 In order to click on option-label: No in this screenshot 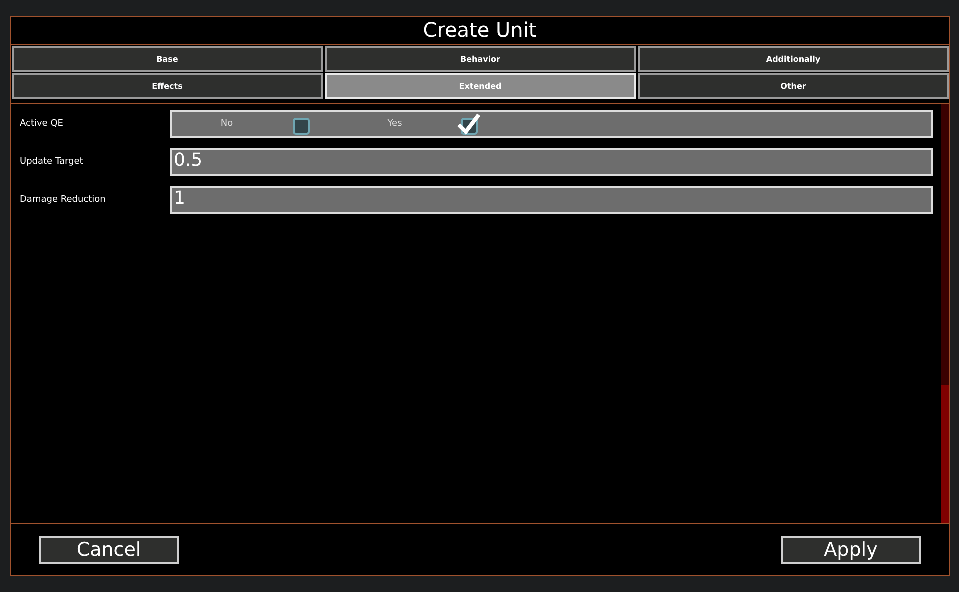, I will do `click(227, 124)`.